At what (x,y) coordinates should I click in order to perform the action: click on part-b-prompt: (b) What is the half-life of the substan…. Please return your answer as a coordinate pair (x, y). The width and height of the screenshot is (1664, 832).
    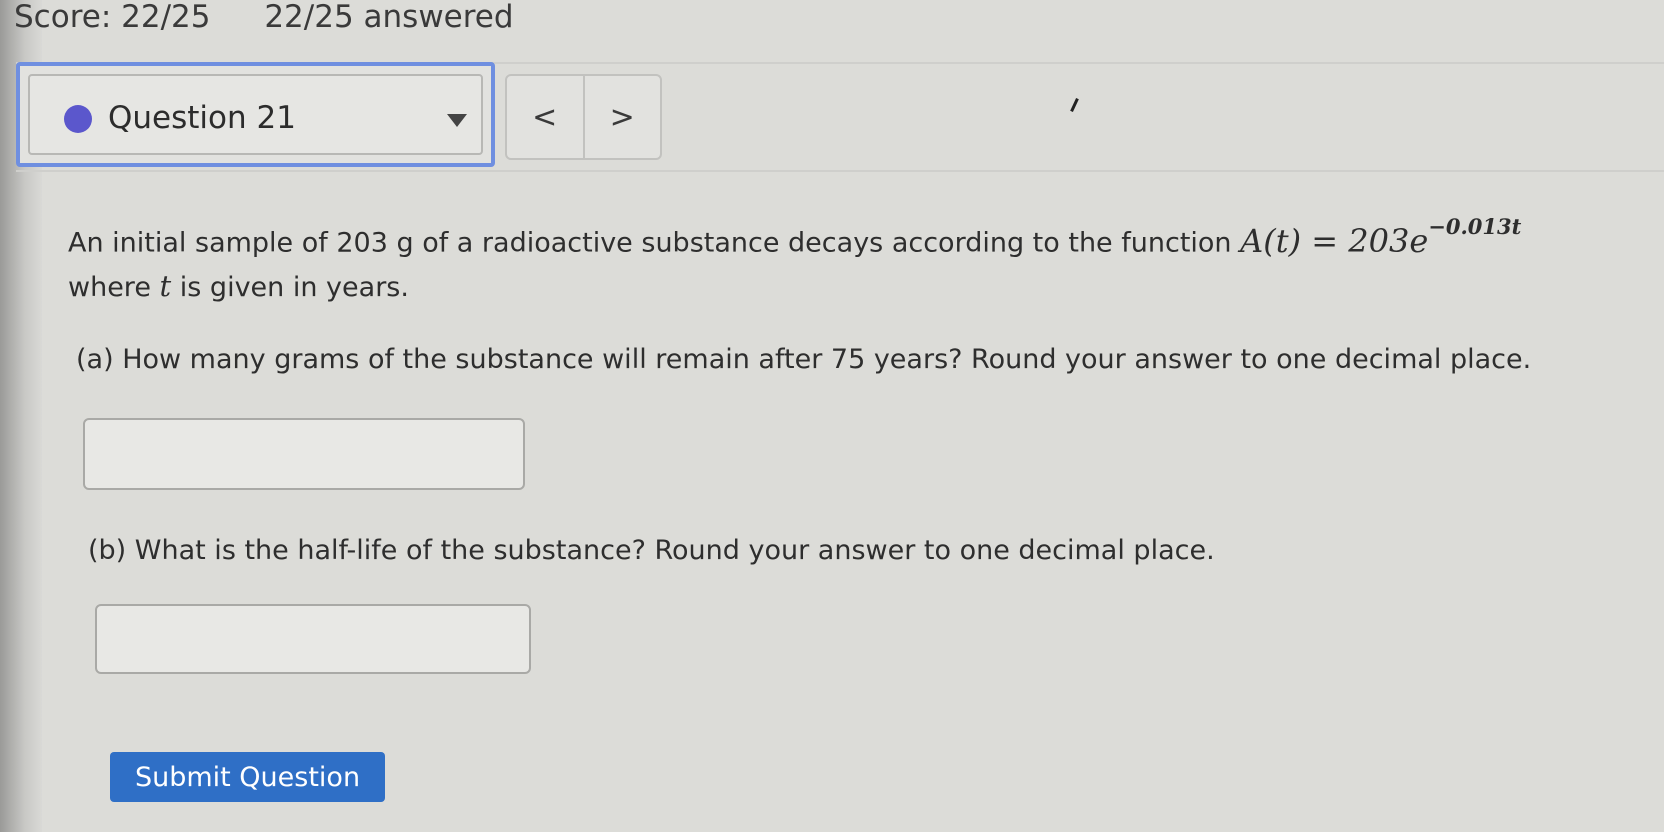
    Looking at the image, I should click on (651, 550).